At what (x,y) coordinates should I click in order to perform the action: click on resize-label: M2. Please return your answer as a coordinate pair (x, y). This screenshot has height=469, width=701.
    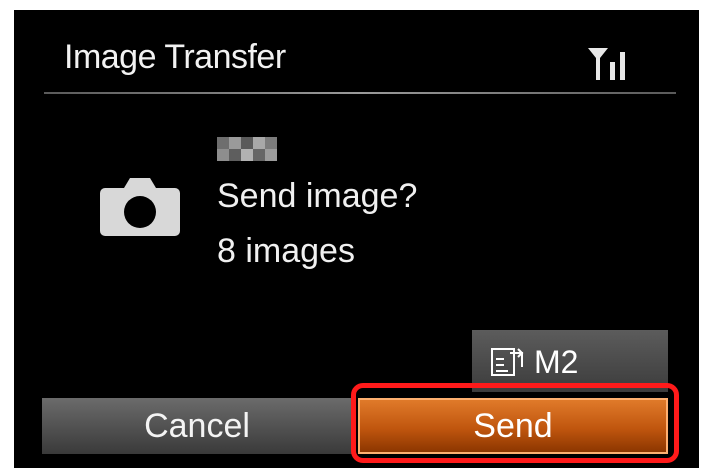
    Looking at the image, I should click on (556, 362).